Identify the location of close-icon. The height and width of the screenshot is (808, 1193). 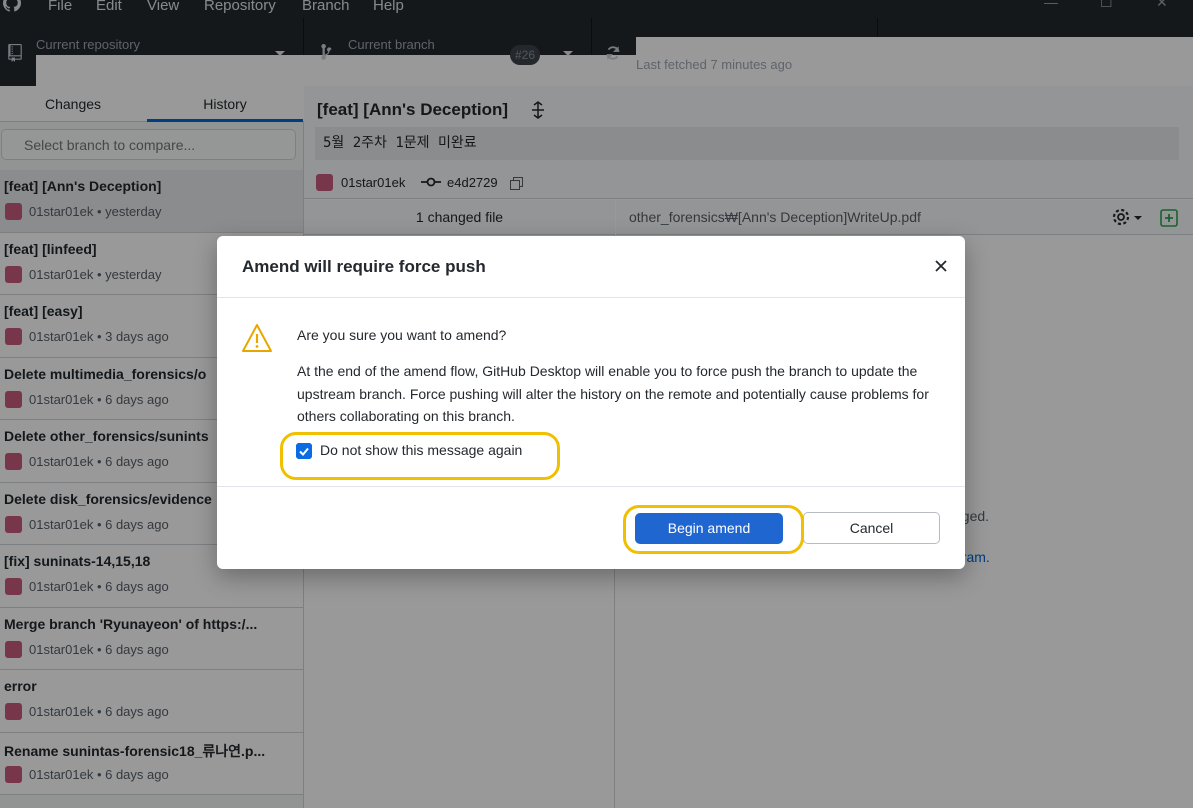
(941, 266).